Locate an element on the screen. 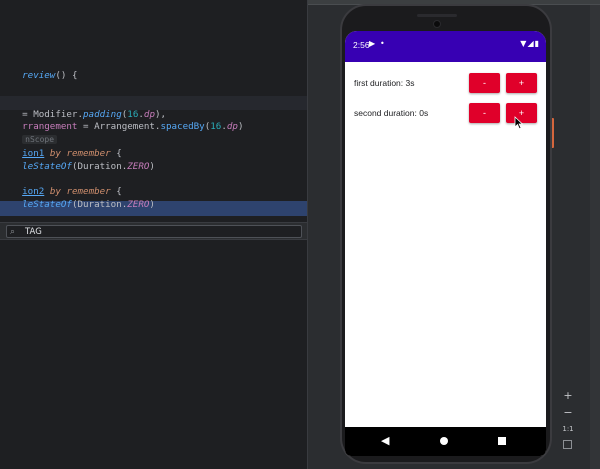 This screenshot has width=600, height=469. navigation-bar: ◀ is located at coordinates (445, 441).